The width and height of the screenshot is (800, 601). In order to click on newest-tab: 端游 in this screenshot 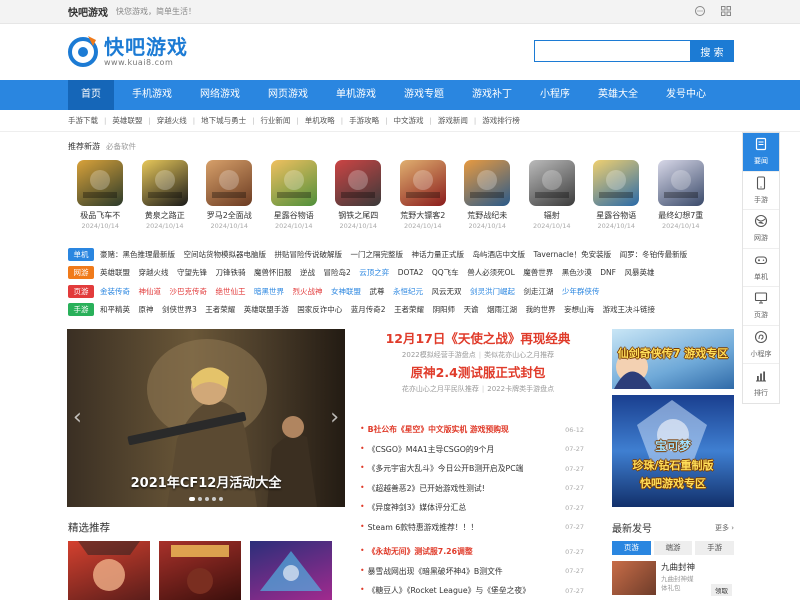, I will do `click(673, 548)`.